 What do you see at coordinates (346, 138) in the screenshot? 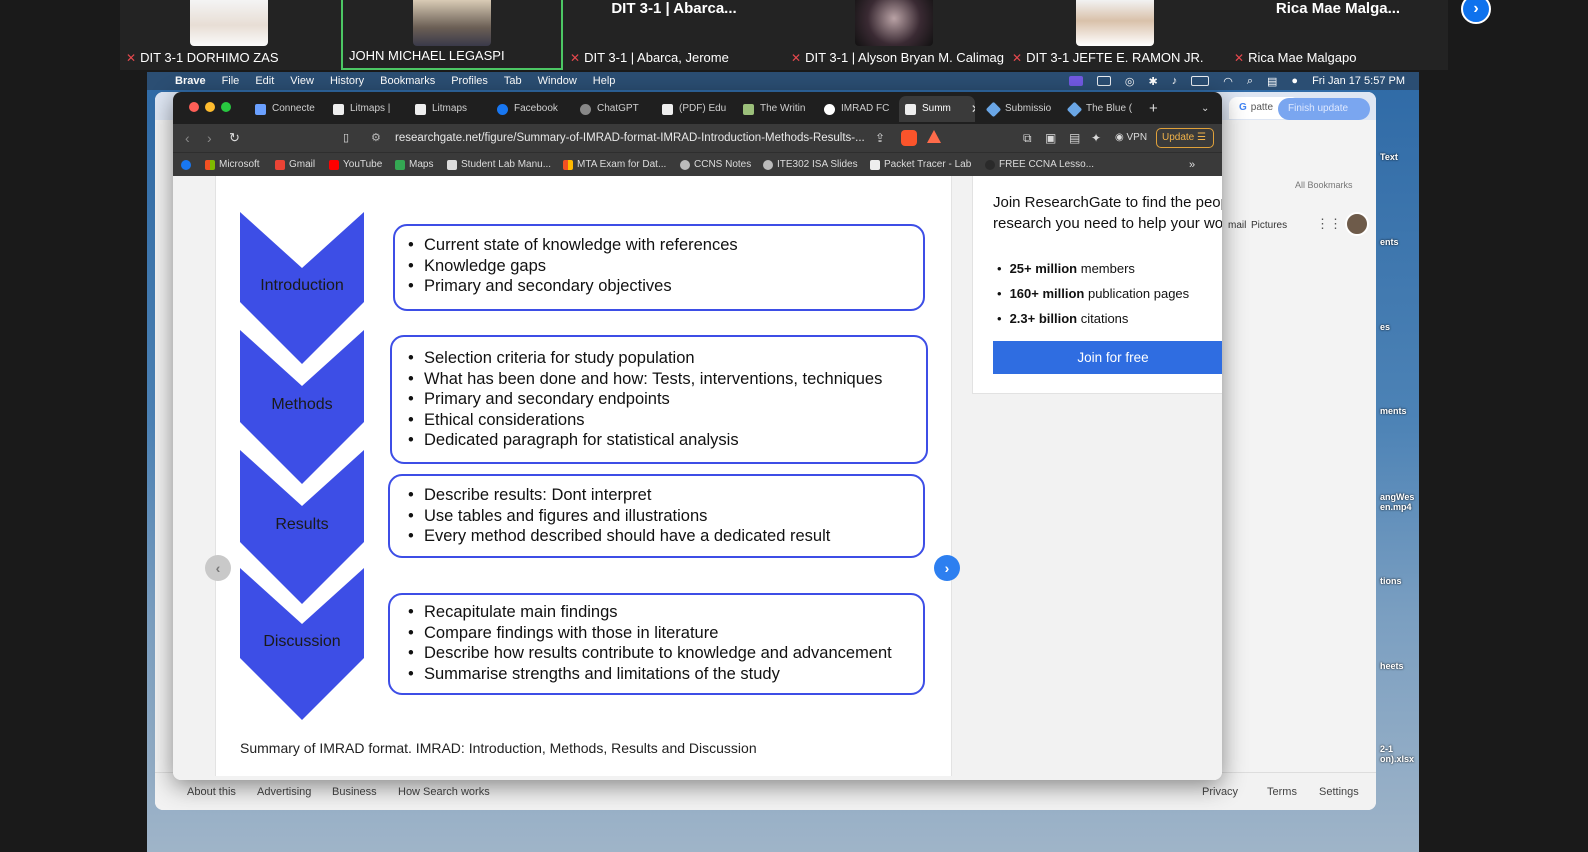
I see `bookmark-icon: ▯` at bounding box center [346, 138].